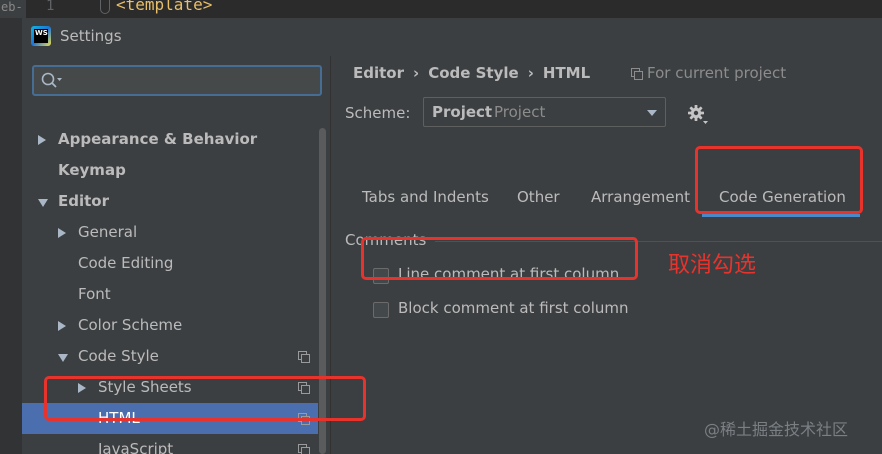  What do you see at coordinates (92, 170) in the screenshot?
I see `tree-item-label: Keymap` at bounding box center [92, 170].